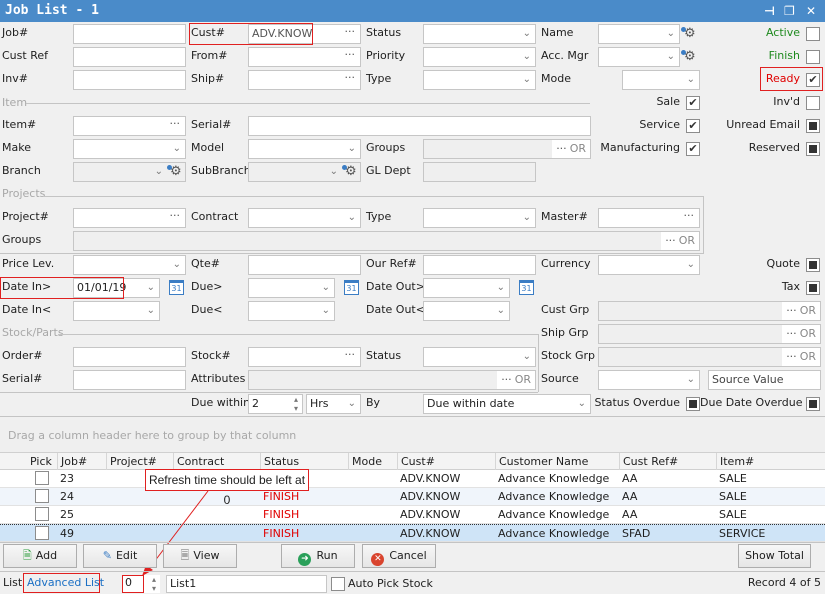 The height and width of the screenshot is (594, 825). Describe the element at coordinates (81, 461) in the screenshot. I see `column-header-job: Job#` at that location.